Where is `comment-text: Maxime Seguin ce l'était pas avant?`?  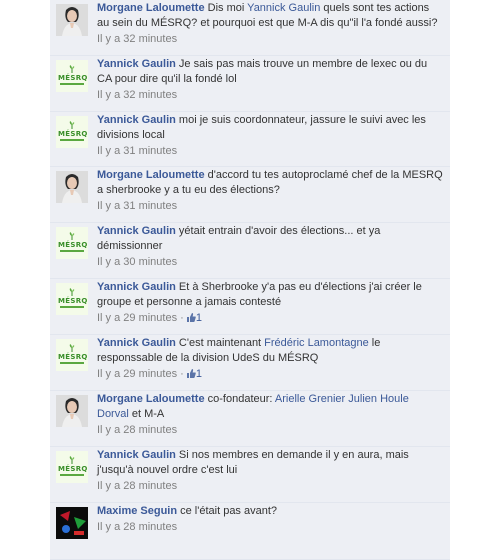
comment-text: Maxime Seguin ce l'était pas avant? is located at coordinates (270, 511).